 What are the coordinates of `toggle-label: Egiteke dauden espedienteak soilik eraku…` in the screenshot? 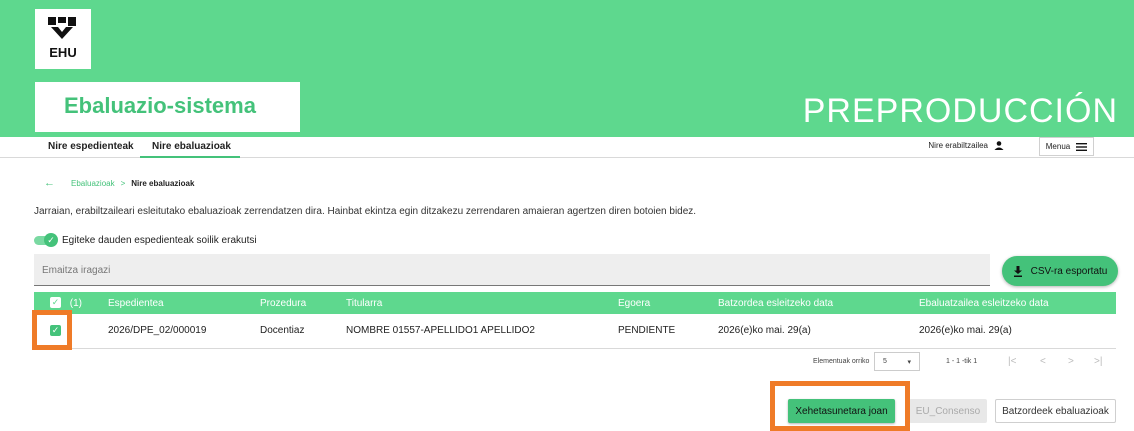 It's located at (159, 240).